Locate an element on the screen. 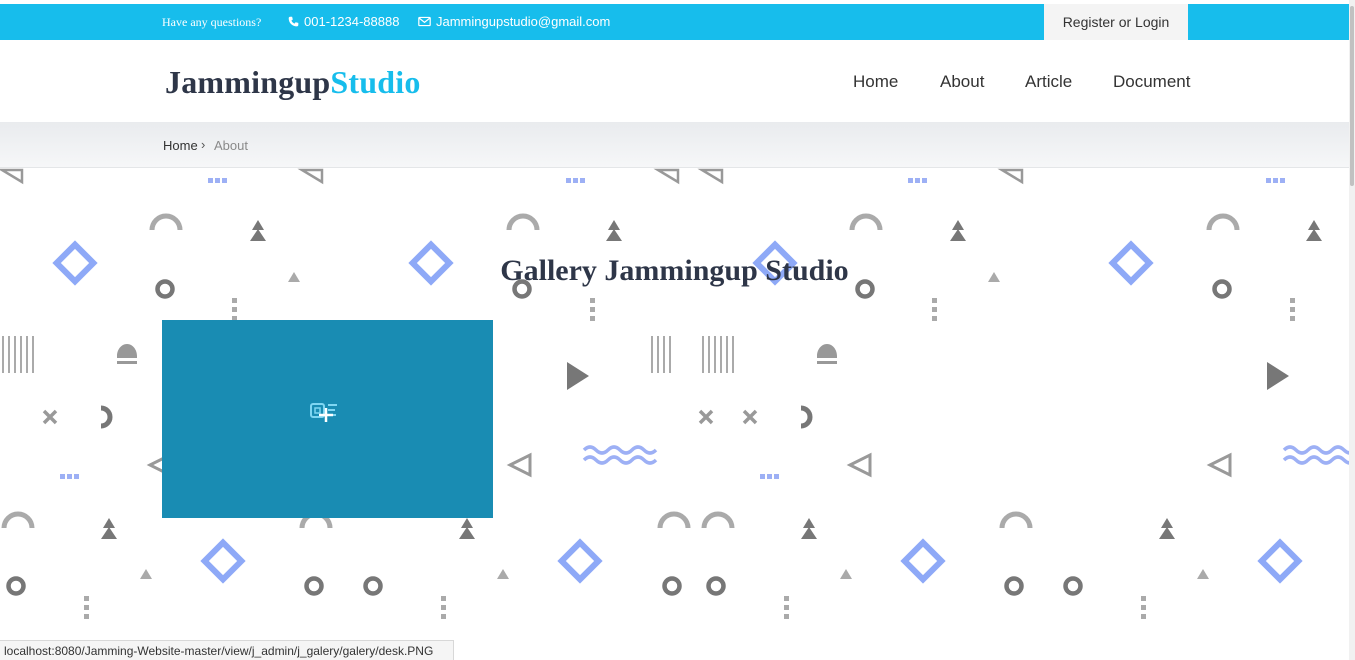 This screenshot has width=1355, height=660. site-logo: JammingupStudio is located at coordinates (293, 82).